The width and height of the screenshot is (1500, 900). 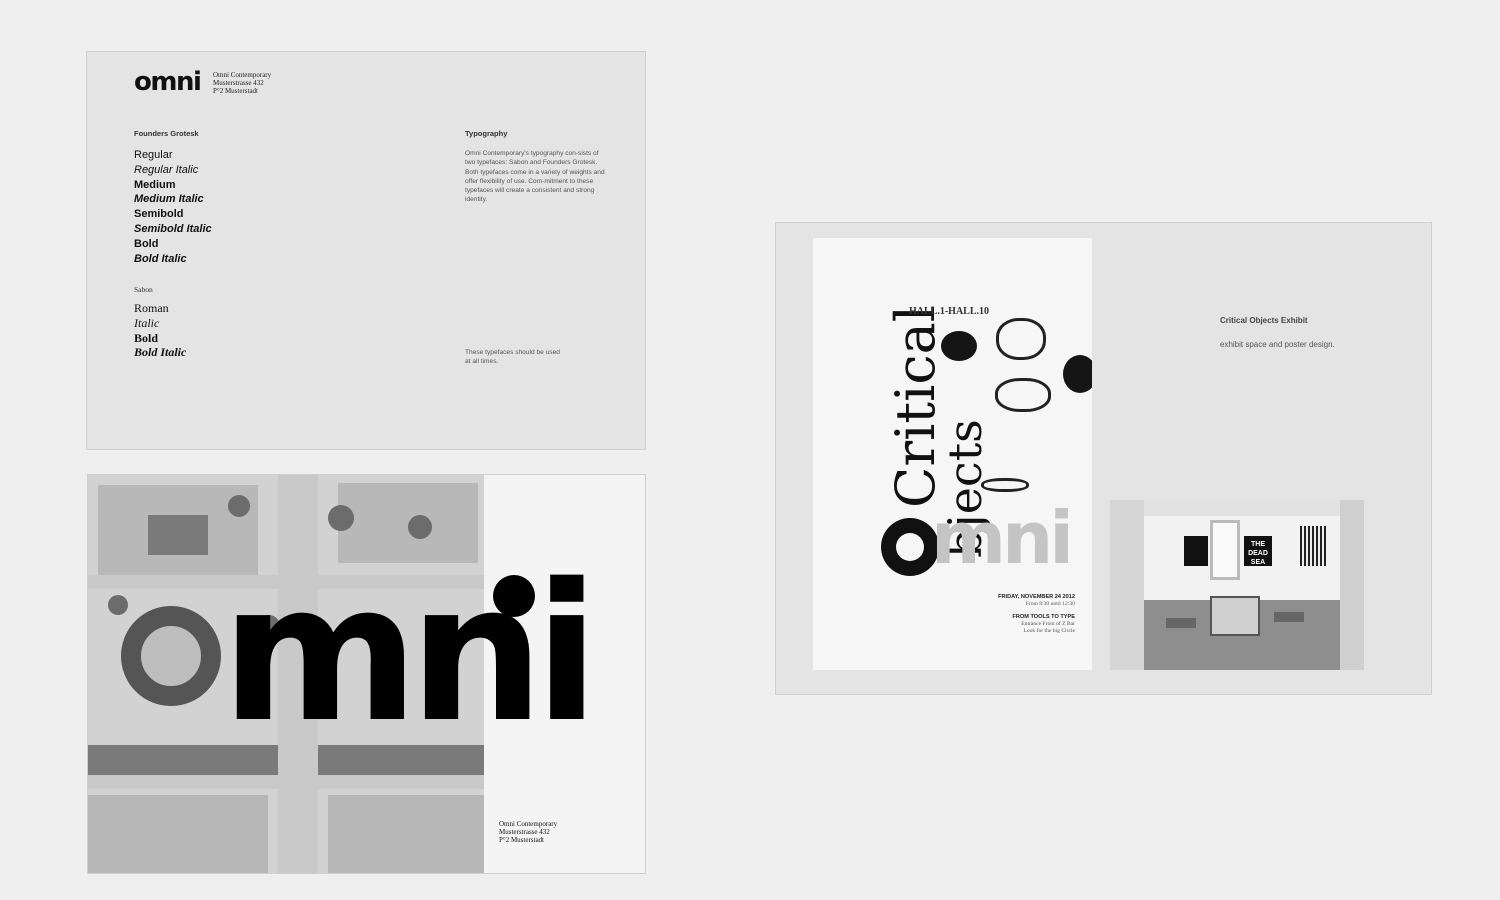 I want to click on exhibit-photo: THE DEAD SEA, so click(x=1237, y=585).